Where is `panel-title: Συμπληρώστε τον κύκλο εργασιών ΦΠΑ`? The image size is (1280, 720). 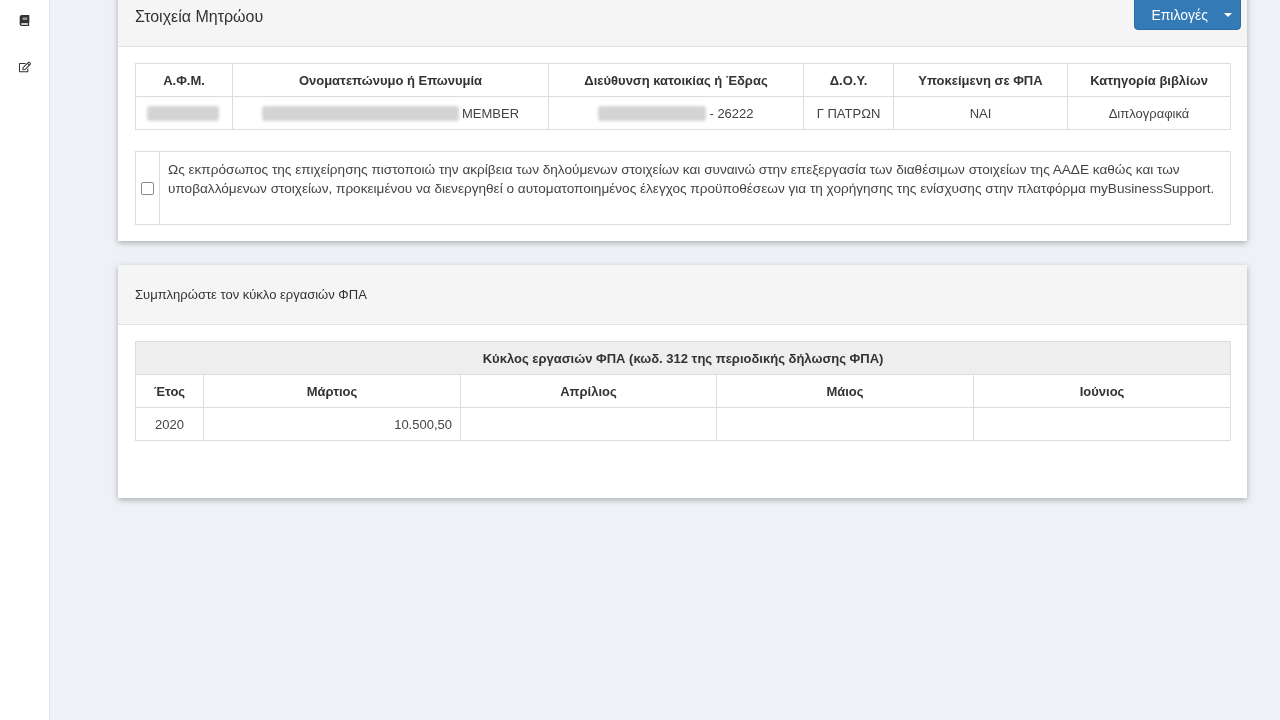
panel-title: Συμπληρώστε τον κύκλο εργασιών ΦΠΑ is located at coordinates (251, 294).